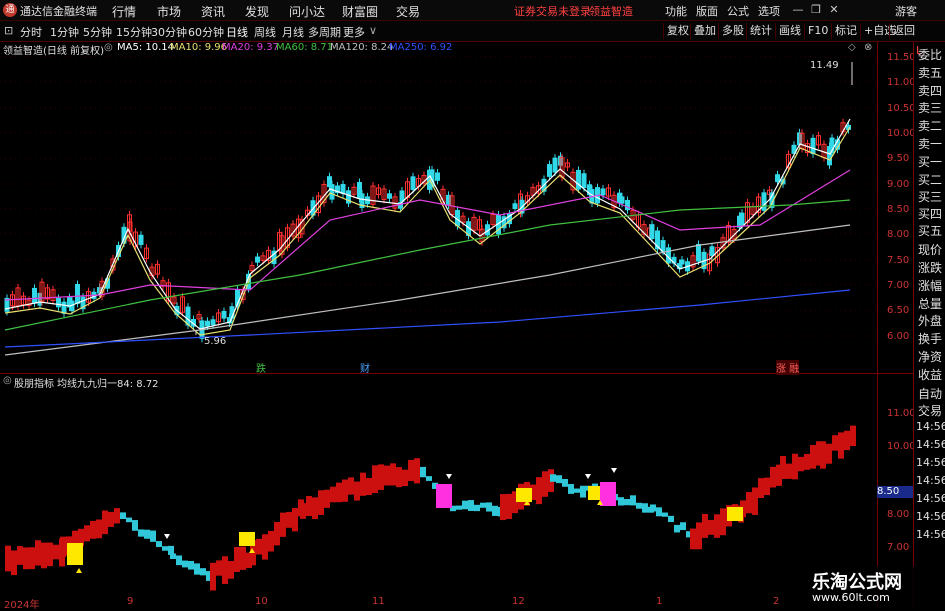  I want to click on quote-label: 收益, so click(930, 375).